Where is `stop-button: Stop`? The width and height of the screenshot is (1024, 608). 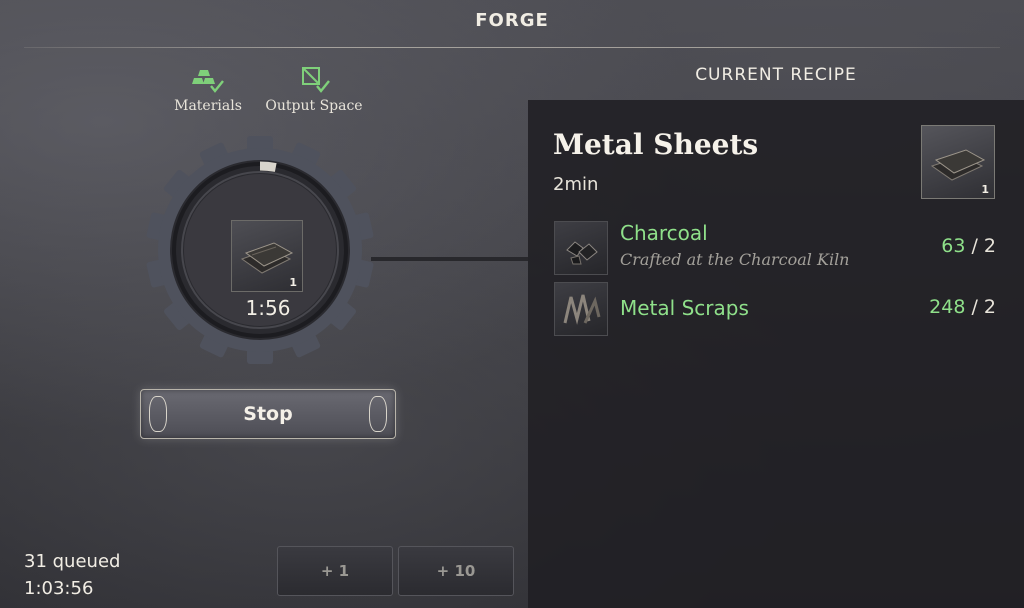 stop-button: Stop is located at coordinates (268, 414).